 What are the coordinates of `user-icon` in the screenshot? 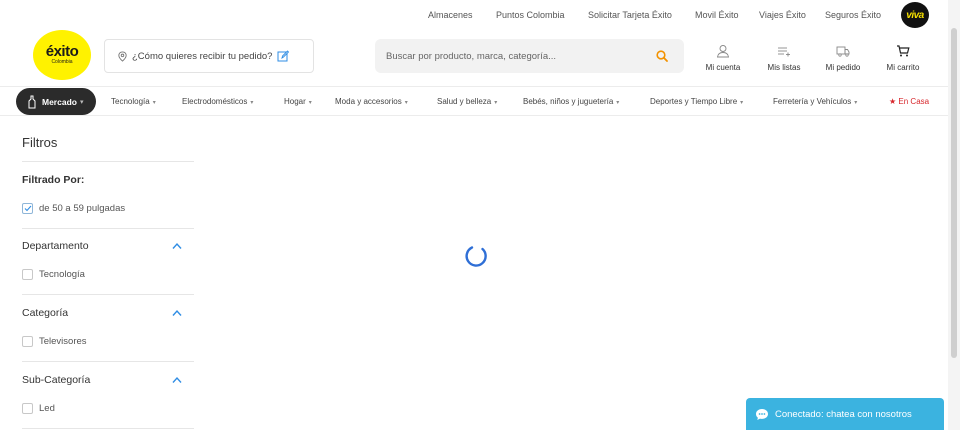 It's located at (723, 51).